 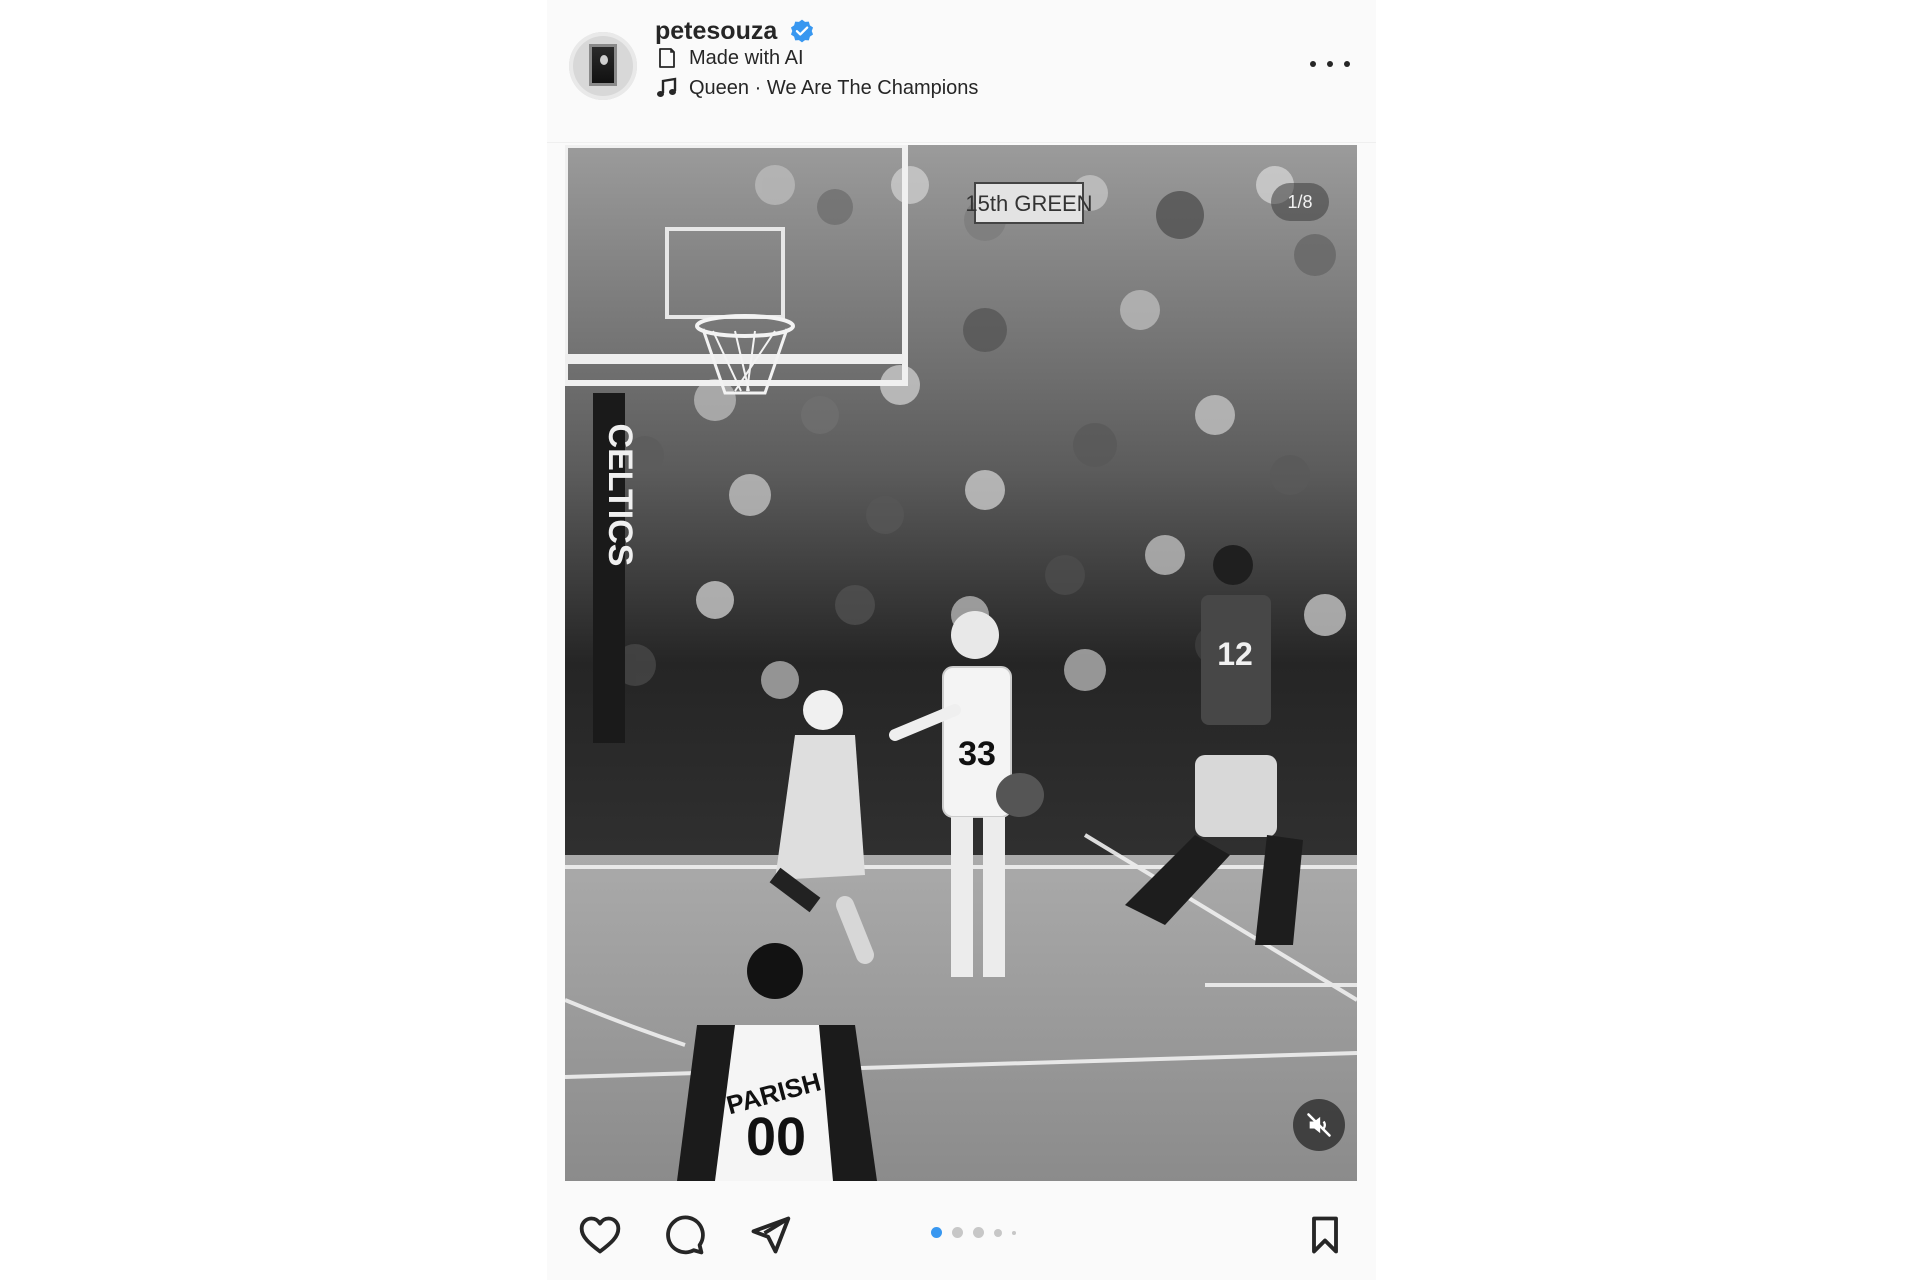 I want to click on arena-sign: 15th GREEN, so click(x=1029, y=203).